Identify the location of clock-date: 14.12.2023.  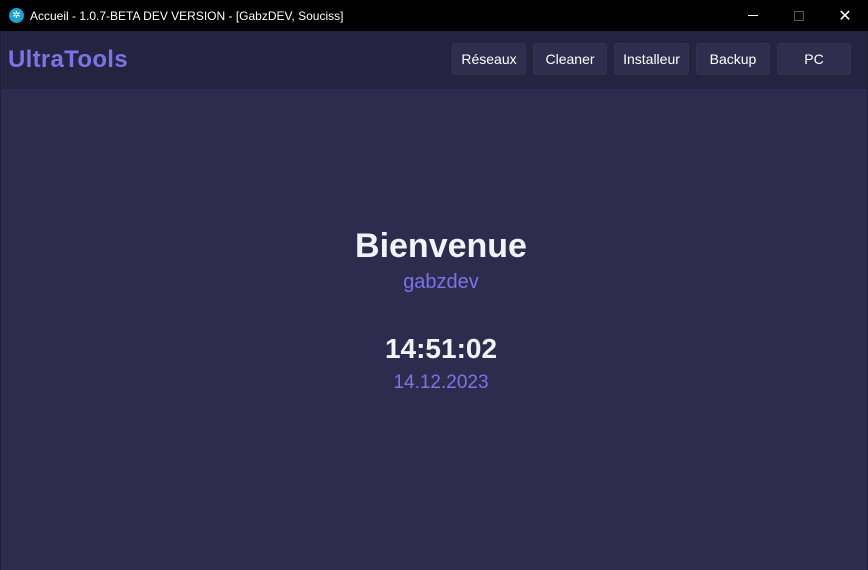
(441, 382).